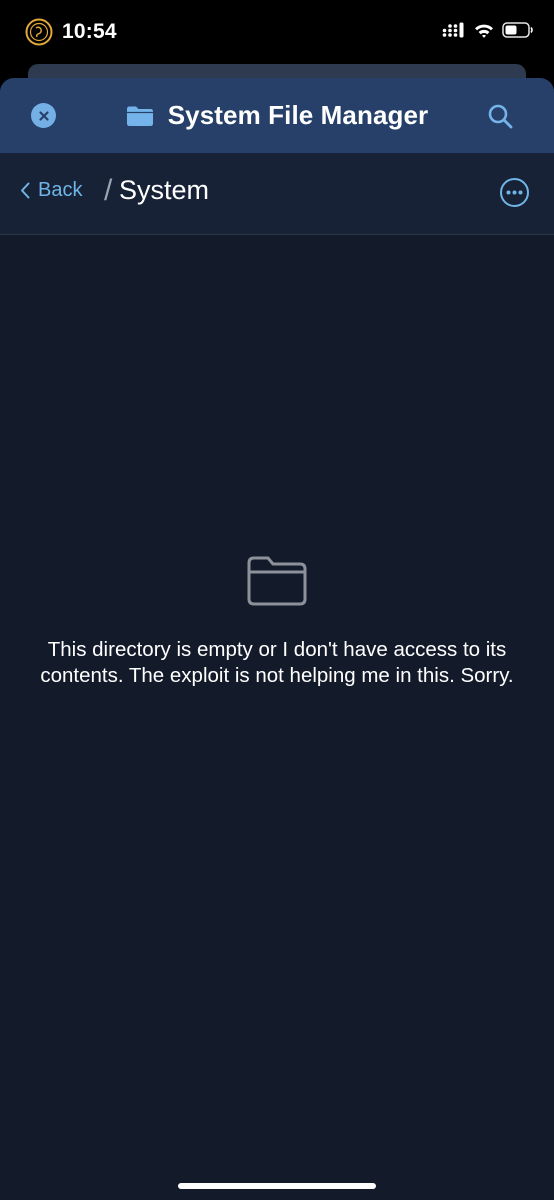 The height and width of the screenshot is (1200, 554). What do you see at coordinates (484, 31) in the screenshot?
I see `wifi-icon` at bounding box center [484, 31].